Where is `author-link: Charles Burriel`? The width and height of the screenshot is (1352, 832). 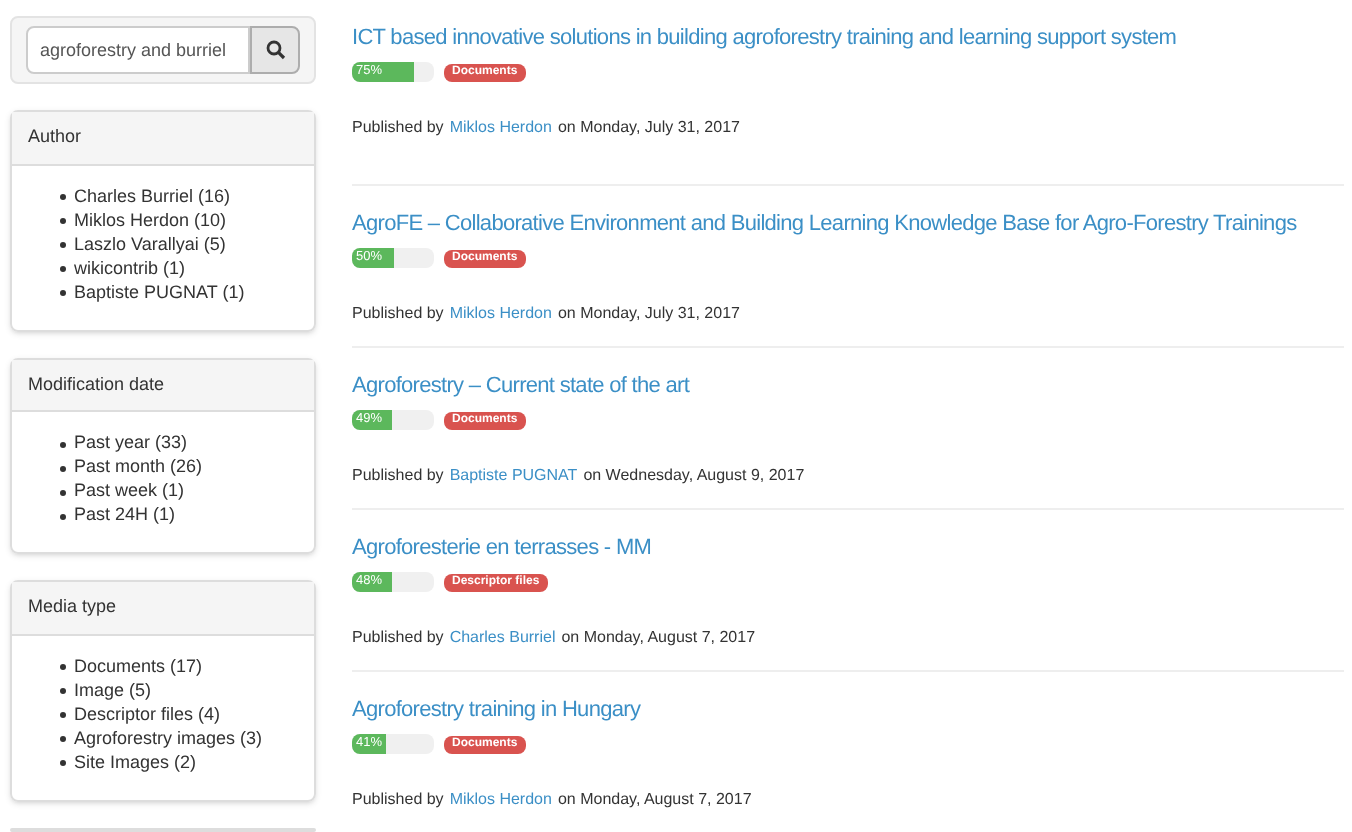
author-link: Charles Burriel is located at coordinates (502, 638).